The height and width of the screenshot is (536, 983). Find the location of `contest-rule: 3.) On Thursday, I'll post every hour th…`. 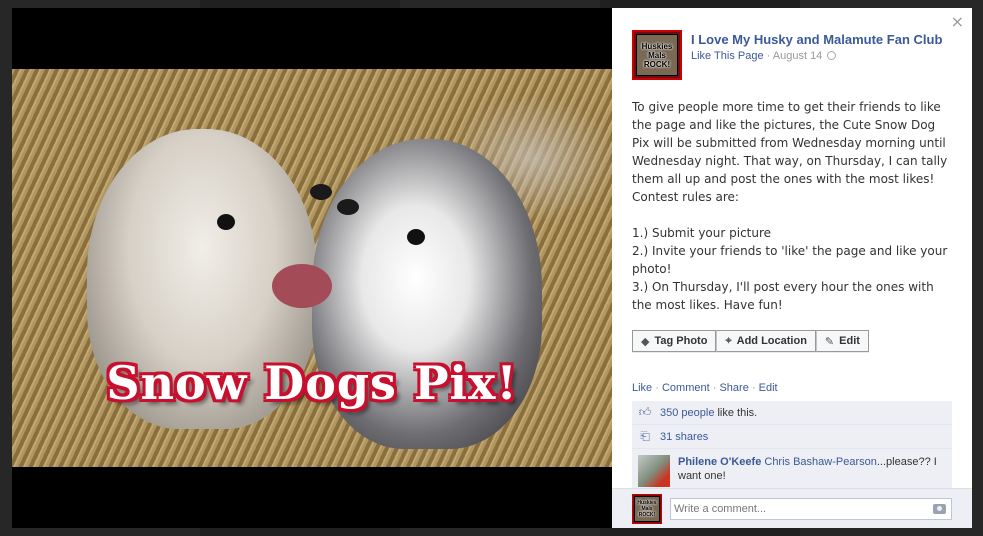

contest-rule: 3.) On Thursday, I'll post every hour th… is located at coordinates (783, 296).